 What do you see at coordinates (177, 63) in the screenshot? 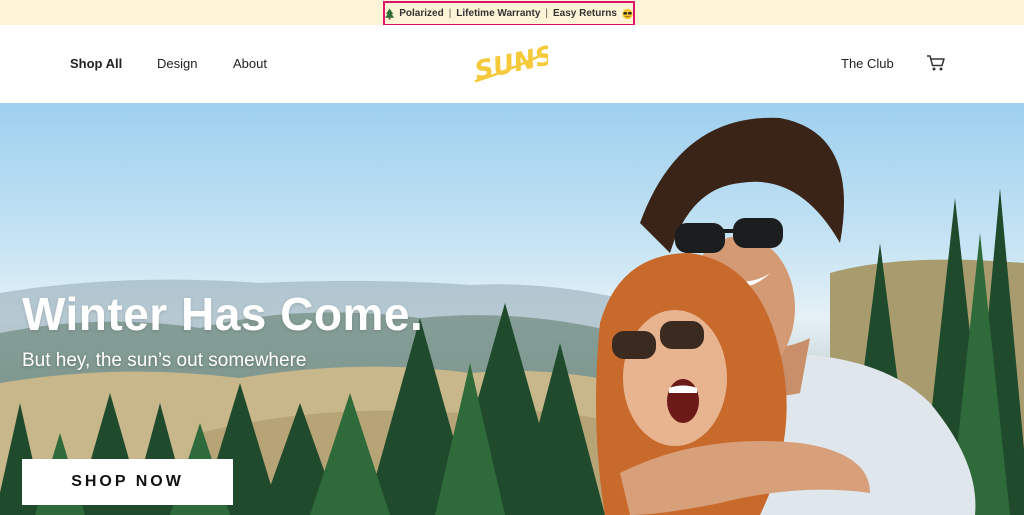
I see `nav-link-design: Design` at bounding box center [177, 63].